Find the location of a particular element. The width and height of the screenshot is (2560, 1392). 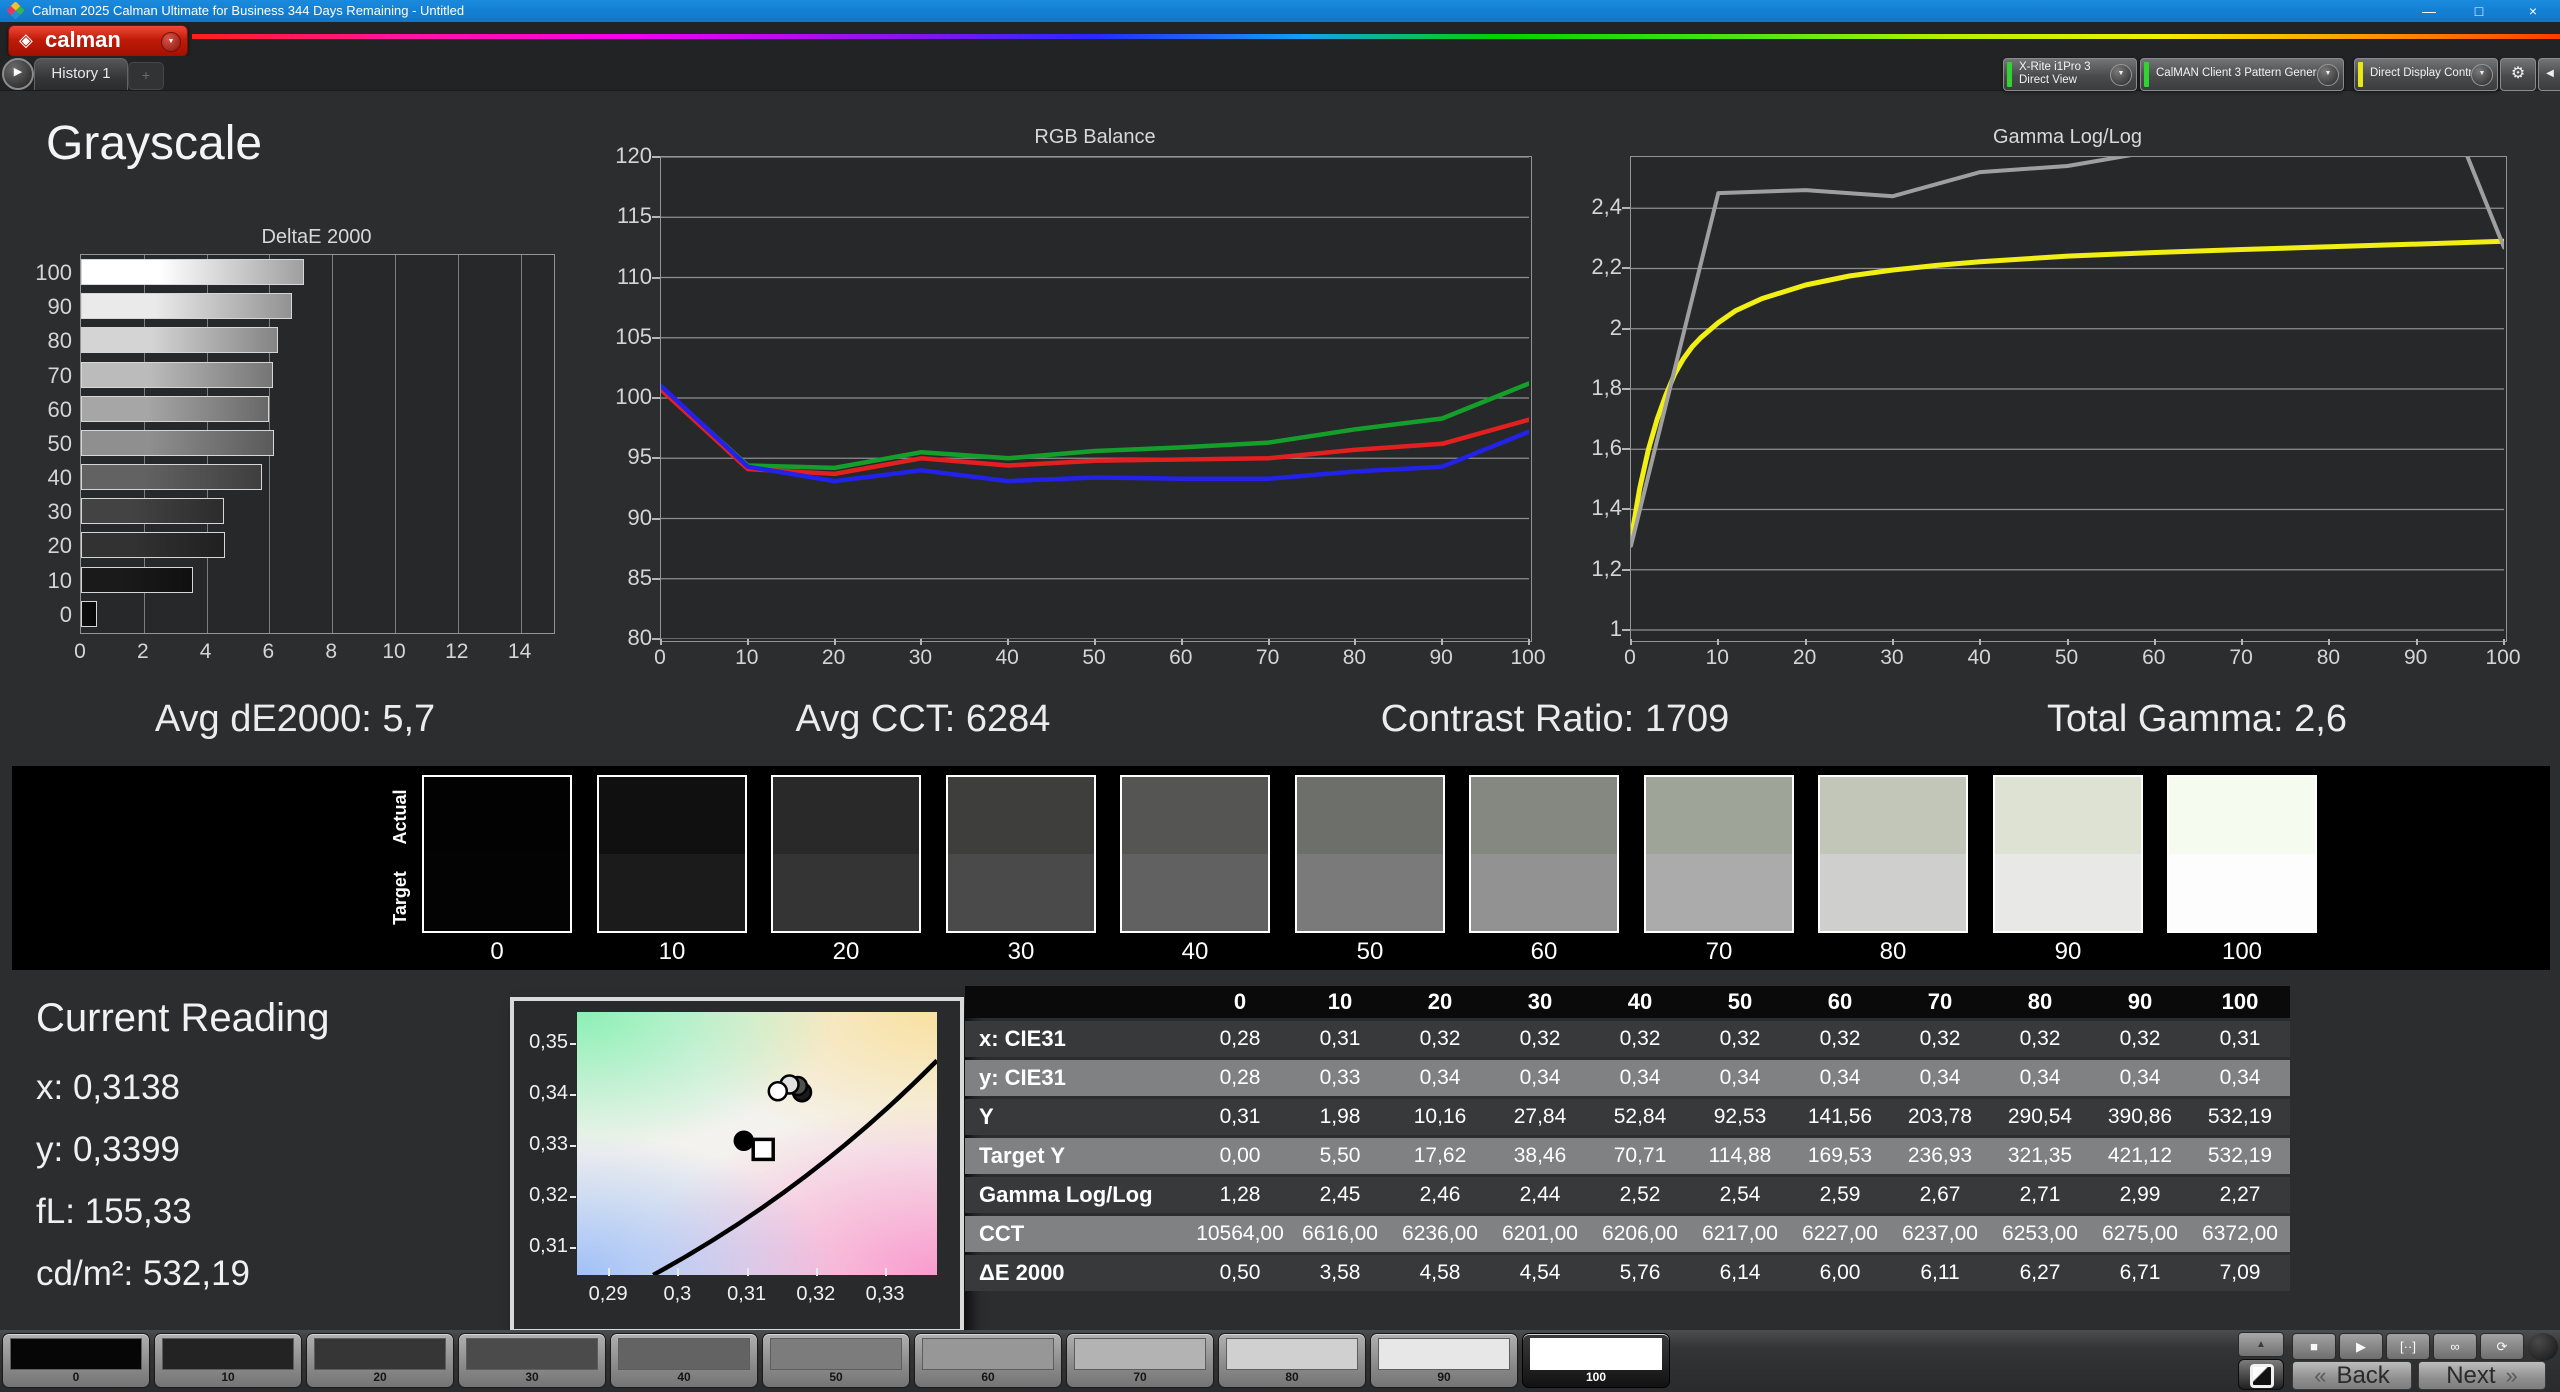

table-column-header: 10 is located at coordinates (1340, 1001).